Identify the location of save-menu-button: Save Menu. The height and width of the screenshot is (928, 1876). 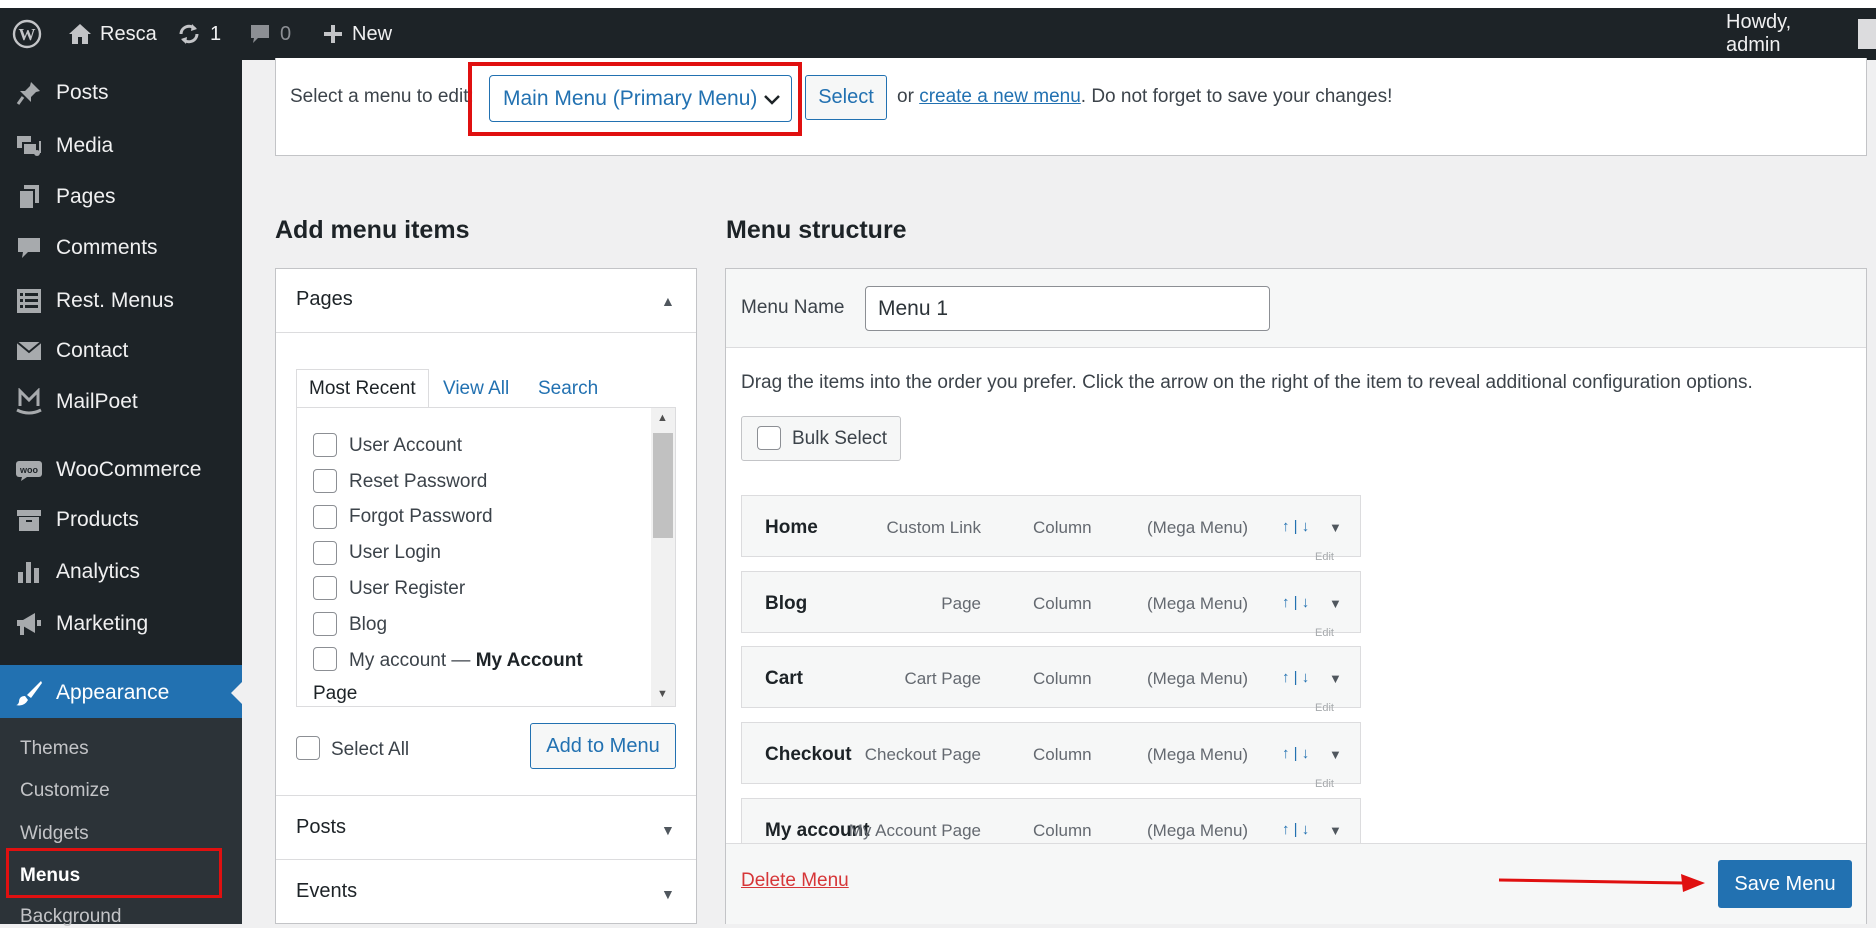
(1785, 884).